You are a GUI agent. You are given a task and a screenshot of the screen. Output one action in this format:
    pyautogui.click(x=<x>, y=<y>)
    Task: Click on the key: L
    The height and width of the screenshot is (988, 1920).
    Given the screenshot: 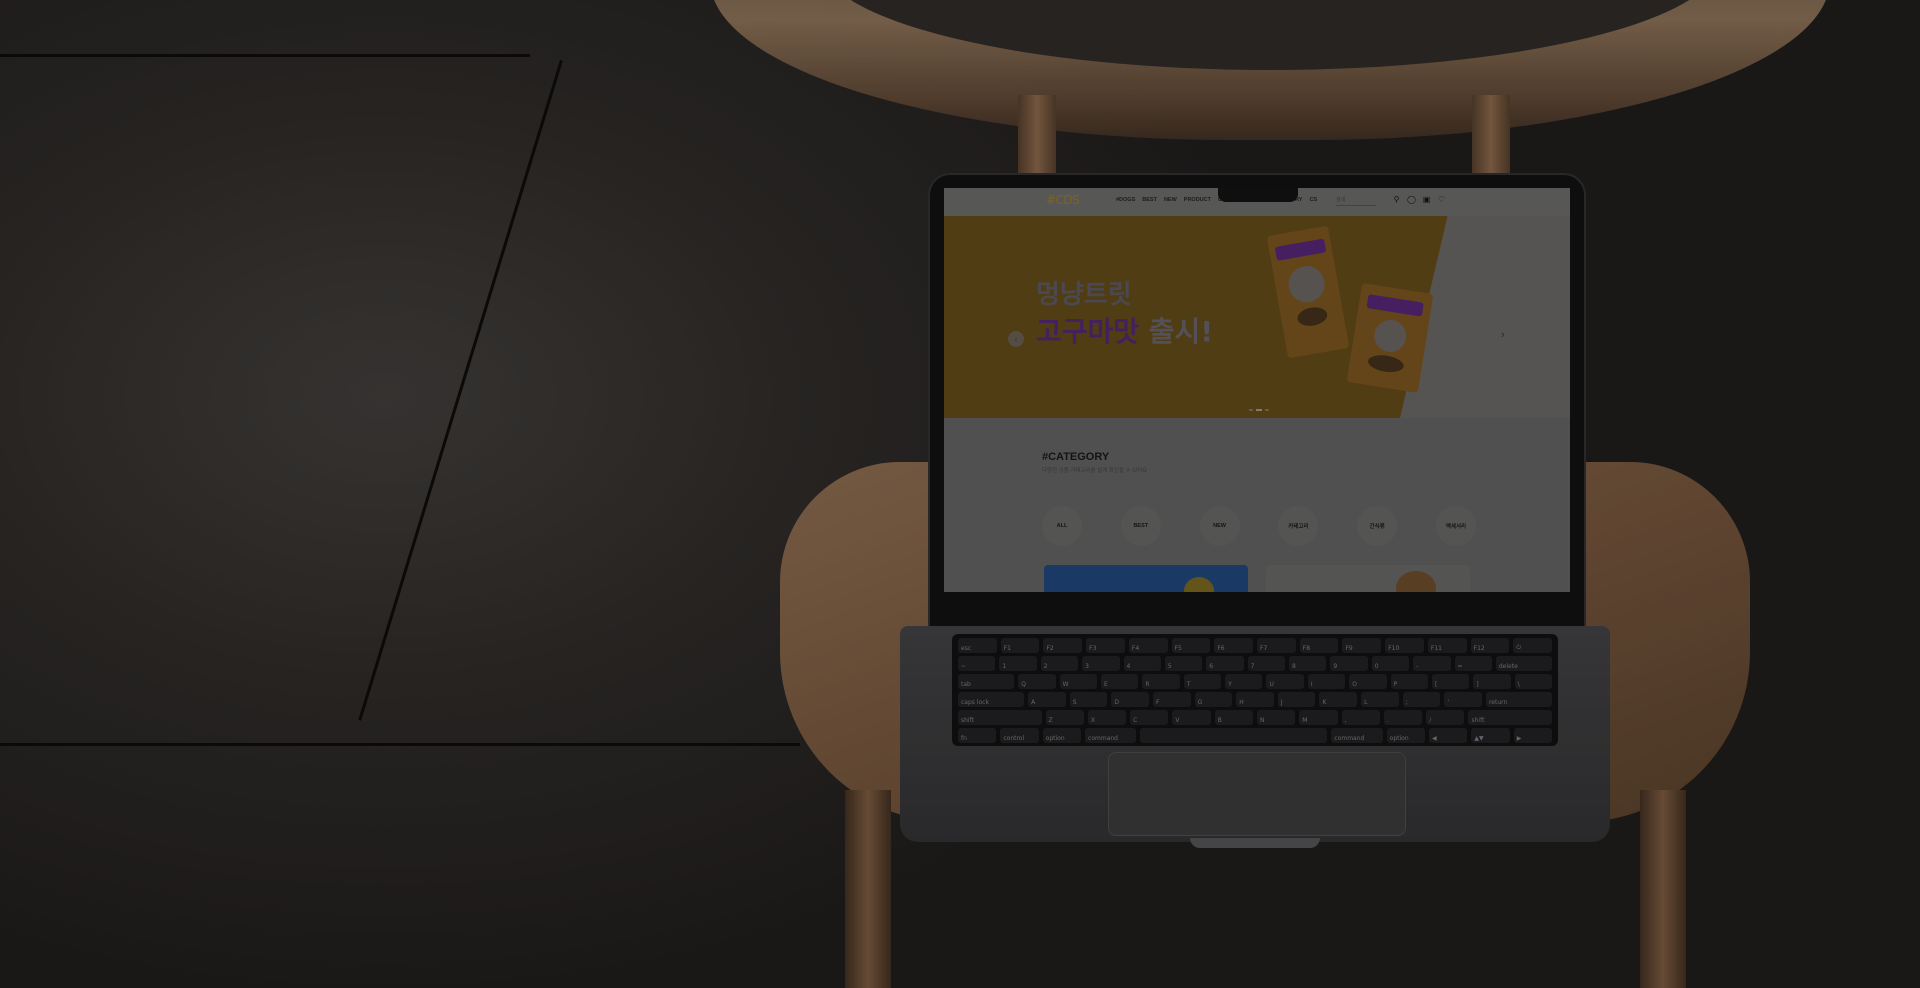 What is the action you would take?
    pyautogui.click(x=1380, y=699)
    